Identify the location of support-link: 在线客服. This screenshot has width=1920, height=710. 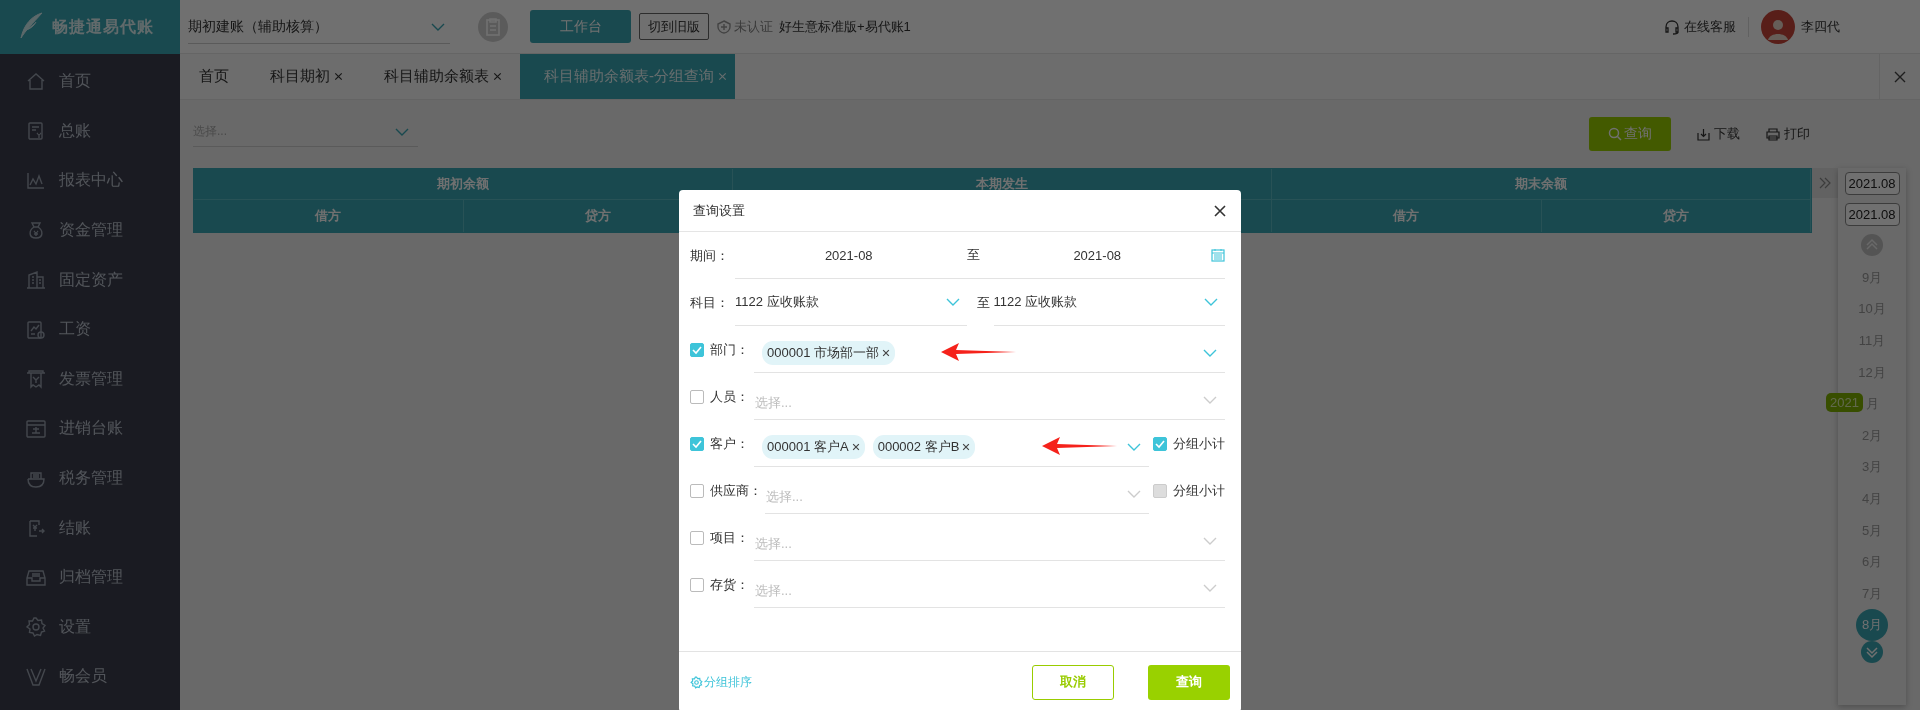
(1700, 26).